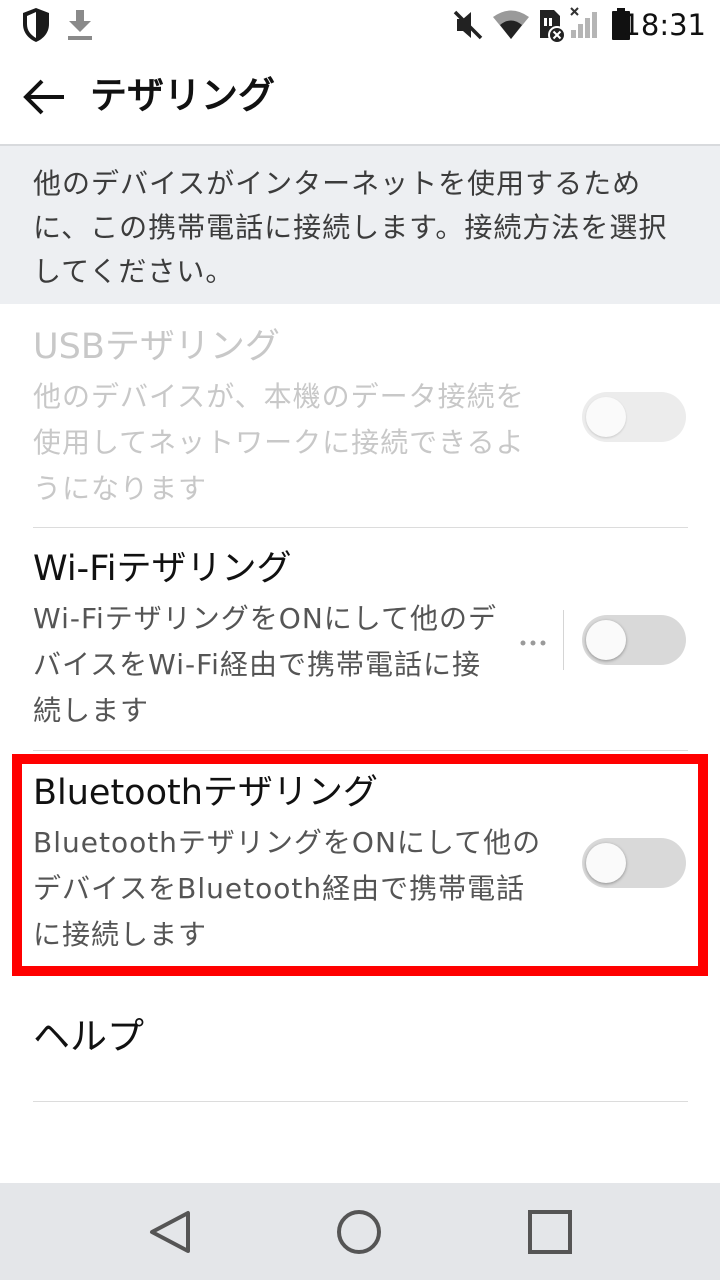  What do you see at coordinates (88, 1036) in the screenshot?
I see `help-title: ヘルプ` at bounding box center [88, 1036].